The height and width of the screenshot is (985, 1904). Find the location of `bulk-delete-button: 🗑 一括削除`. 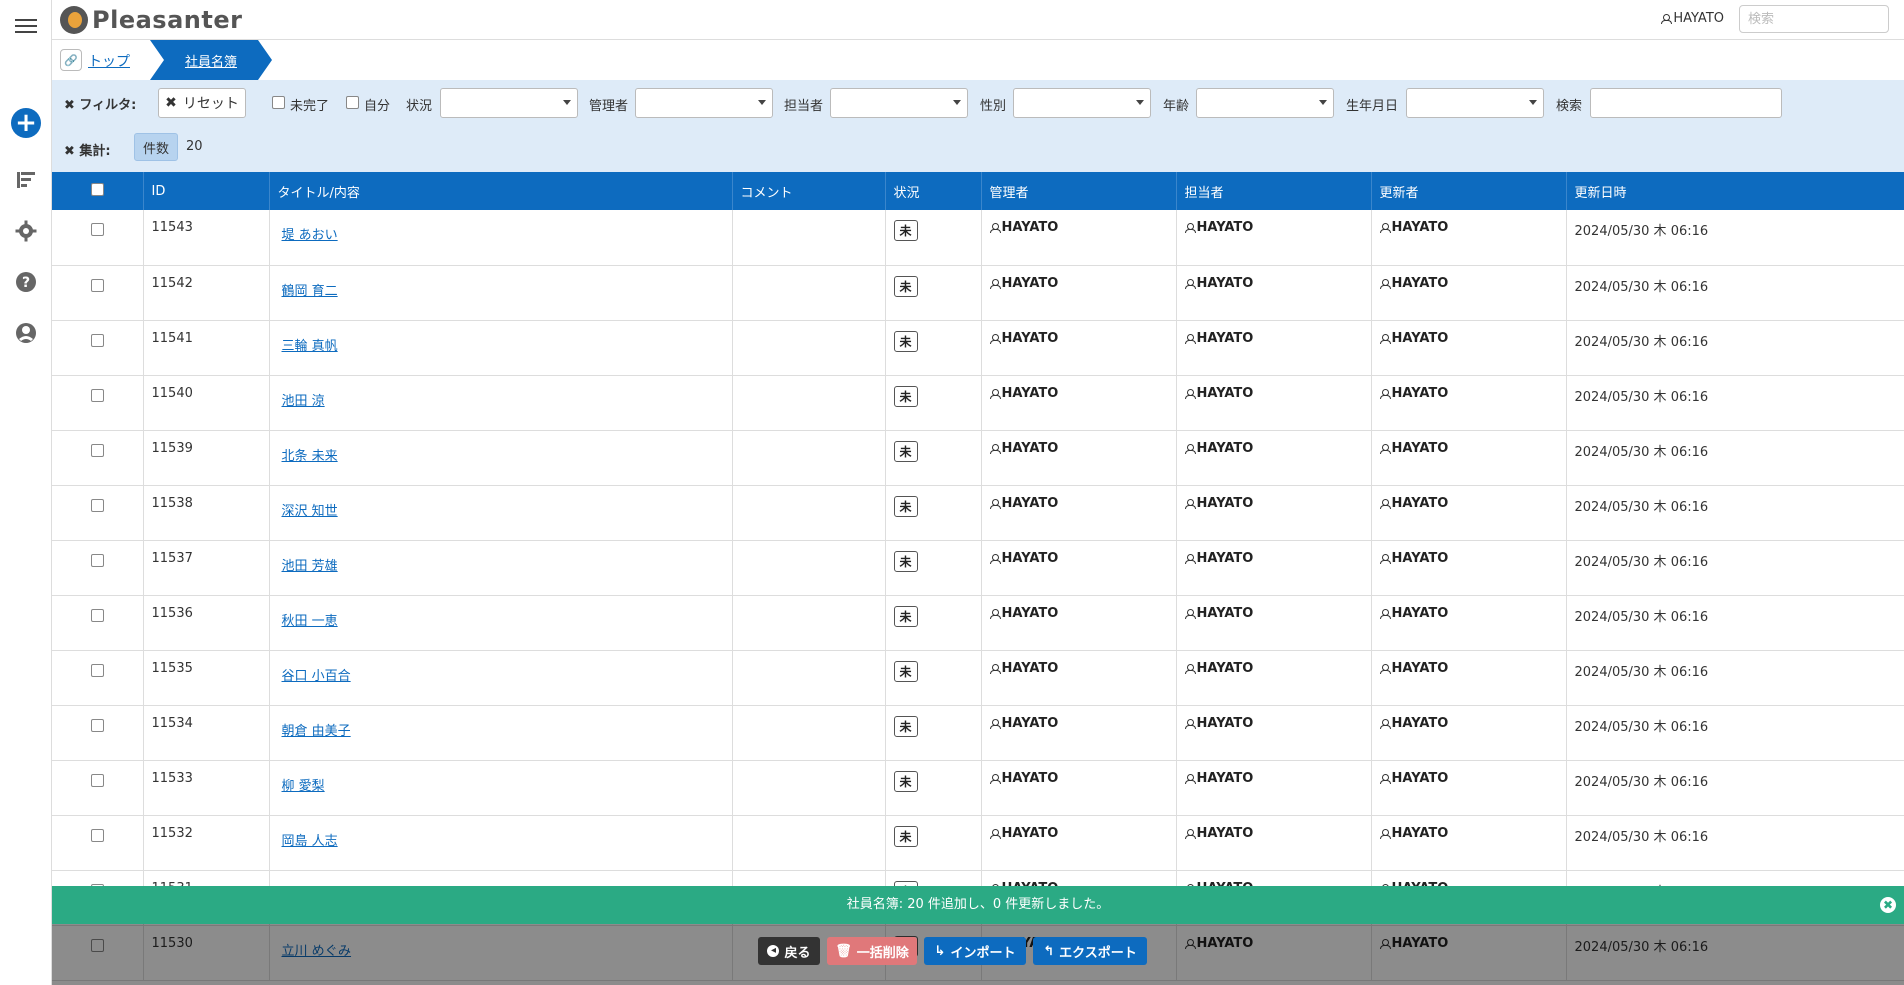

bulk-delete-button: 🗑 一括削除 is located at coordinates (872, 951).